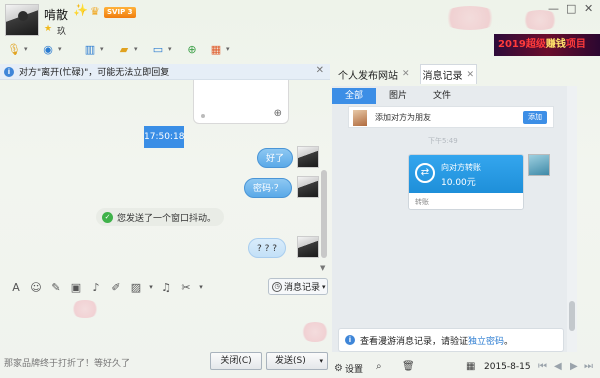  Describe the element at coordinates (268, 188) in the screenshot. I see `chat-bubble: 密码·？` at that location.